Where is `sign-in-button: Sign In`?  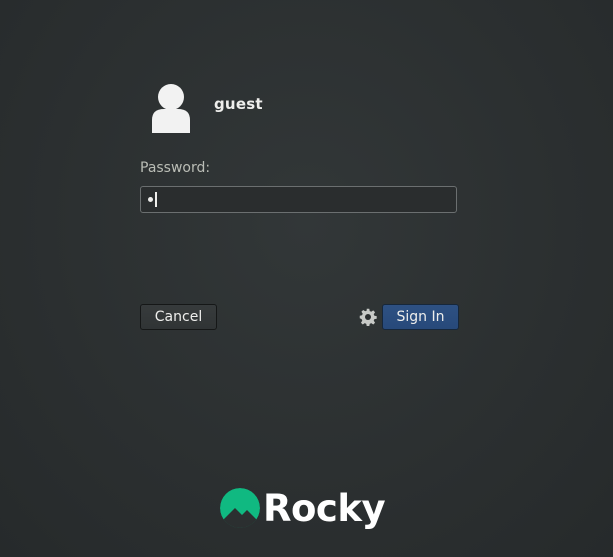
sign-in-button: Sign In is located at coordinates (420, 317).